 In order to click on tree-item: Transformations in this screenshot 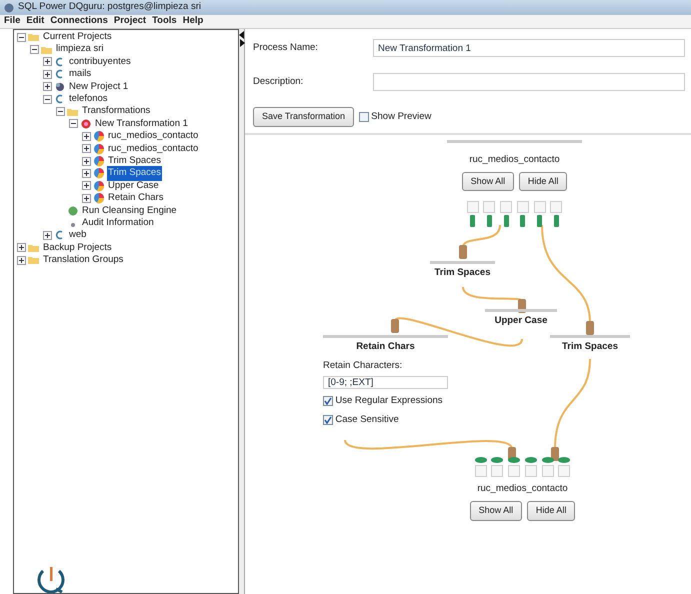, I will do `click(116, 111)`.